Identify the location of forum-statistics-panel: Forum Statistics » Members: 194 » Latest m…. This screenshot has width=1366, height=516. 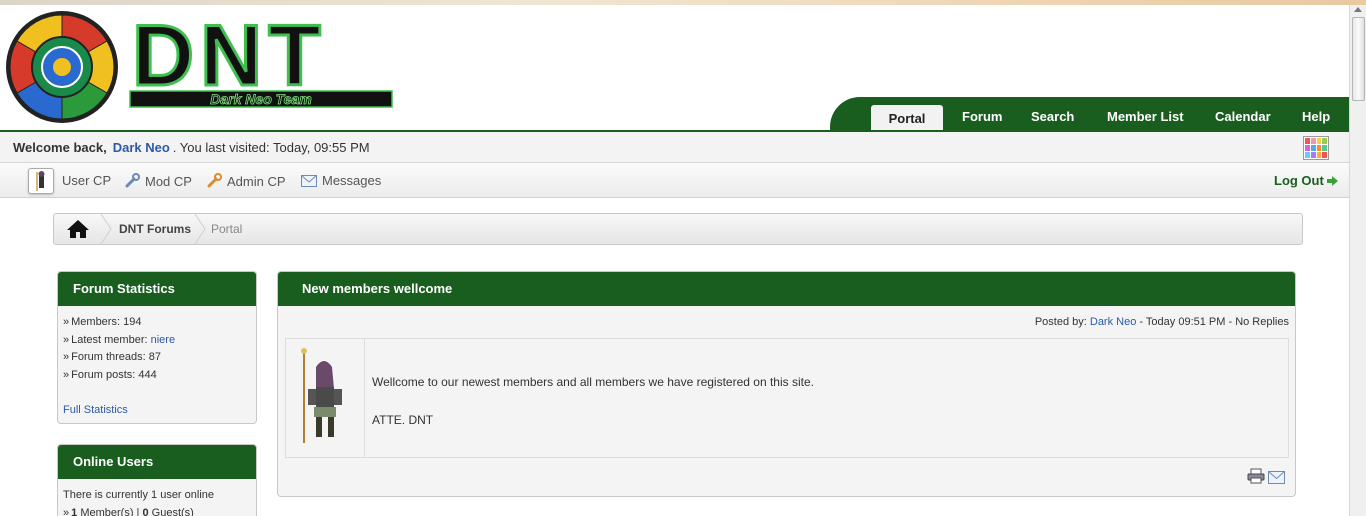
(157, 347).